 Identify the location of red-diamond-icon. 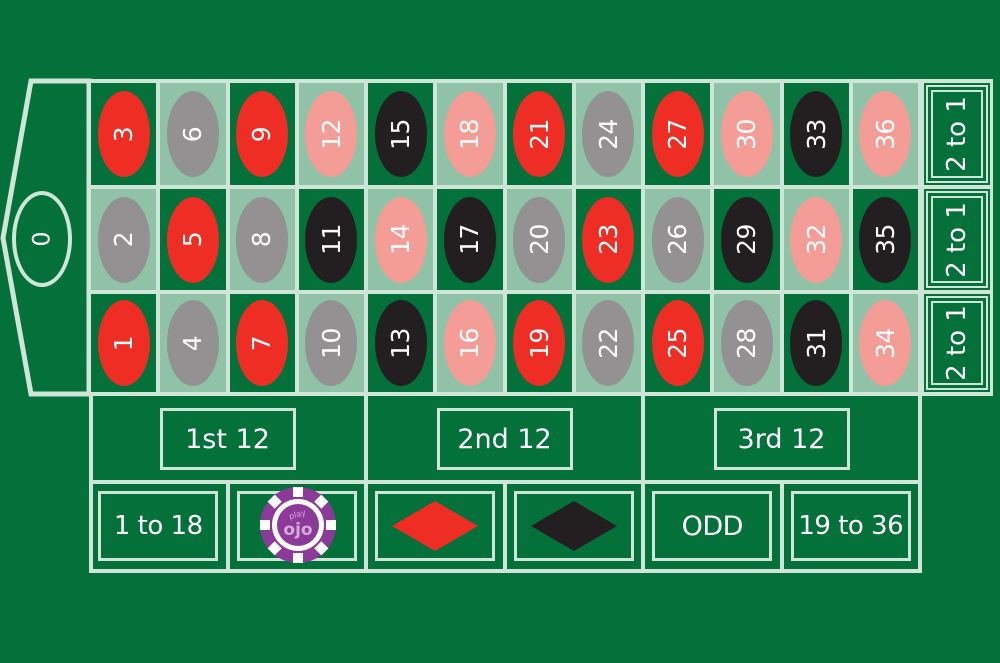
(435, 526).